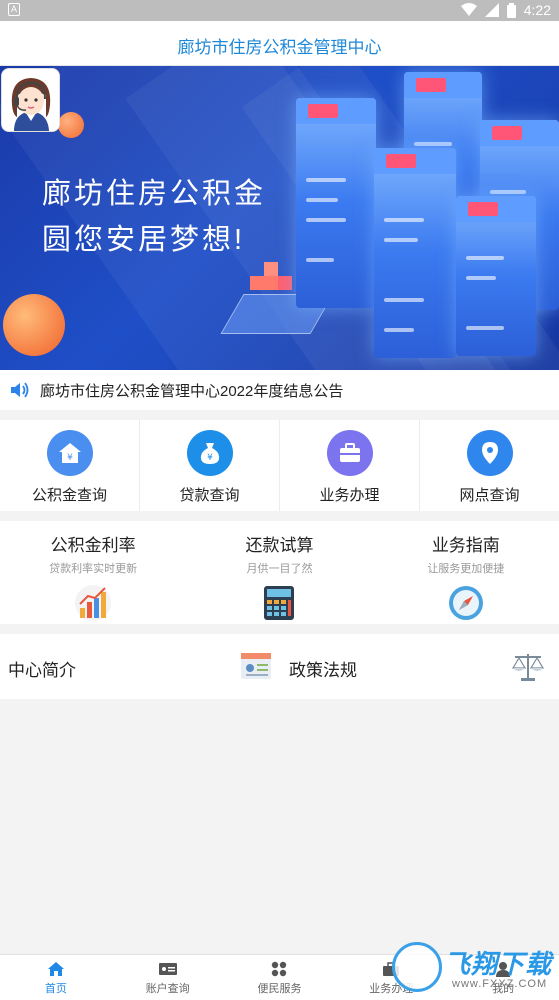  What do you see at coordinates (154, 194) in the screenshot?
I see `banner-slogan-line1: 廊坊住房公积金` at bounding box center [154, 194].